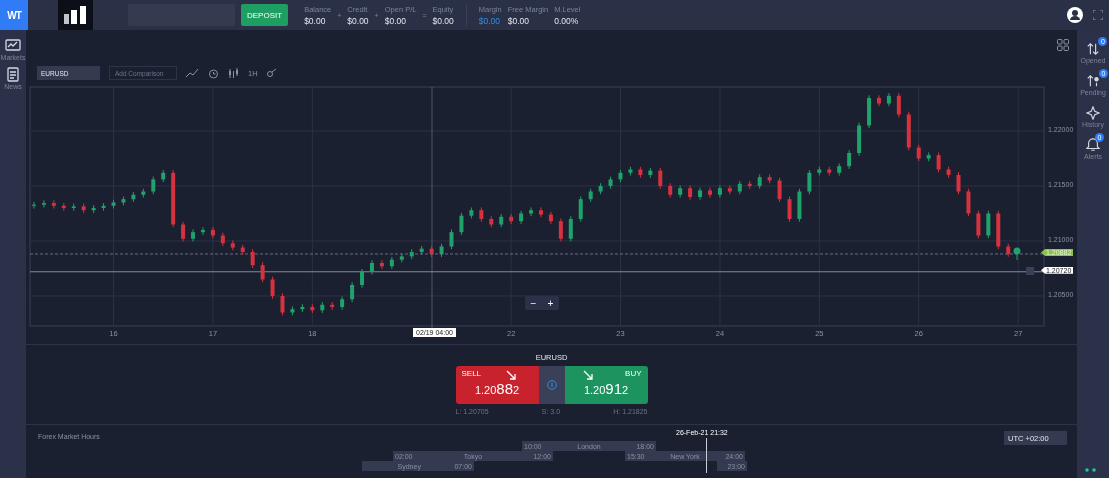 This screenshot has height=478, width=1109. I want to click on drawing-tool-icon, so click(271, 73).